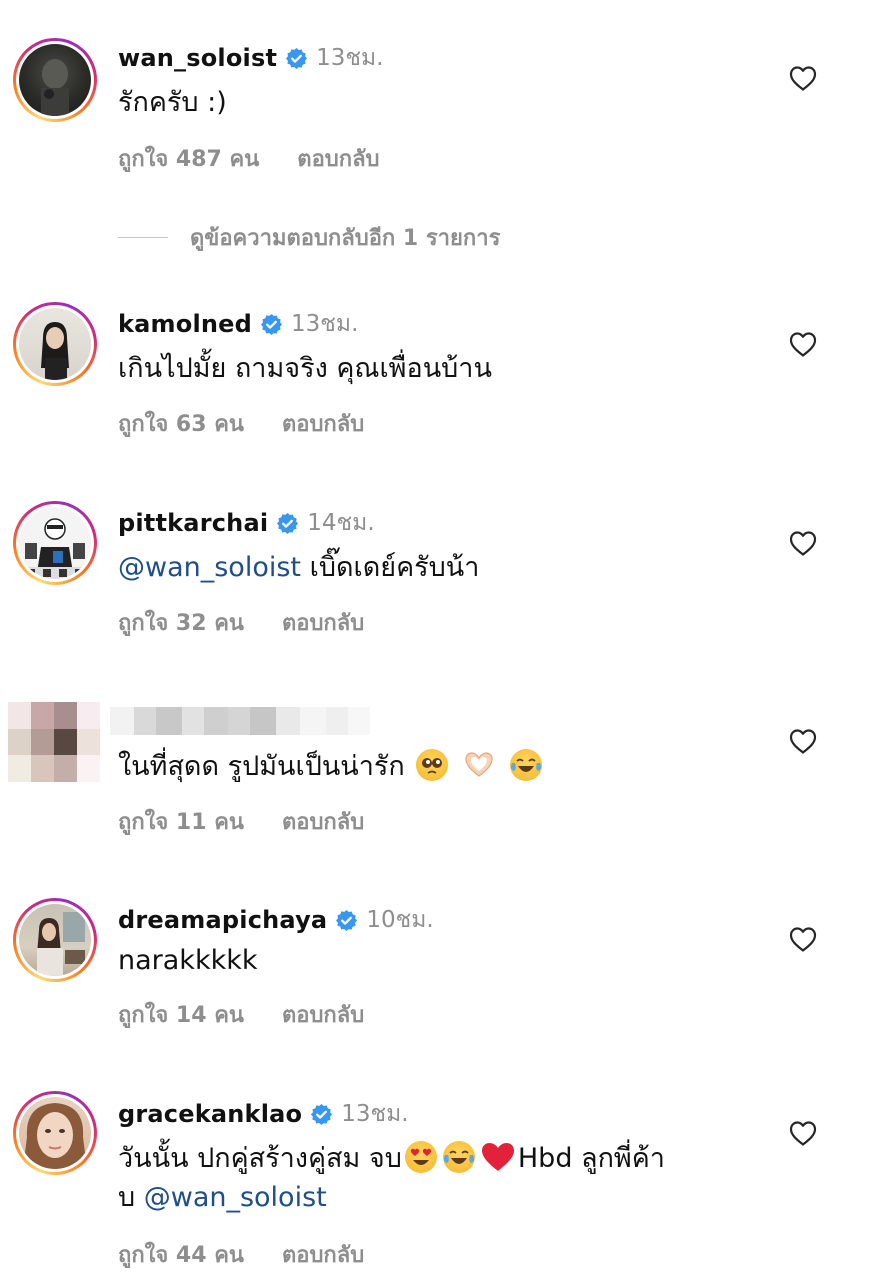  What do you see at coordinates (261, 766) in the screenshot?
I see `comment-body: ในที่สุดด รูปมันเป็นน่ารัก` at bounding box center [261, 766].